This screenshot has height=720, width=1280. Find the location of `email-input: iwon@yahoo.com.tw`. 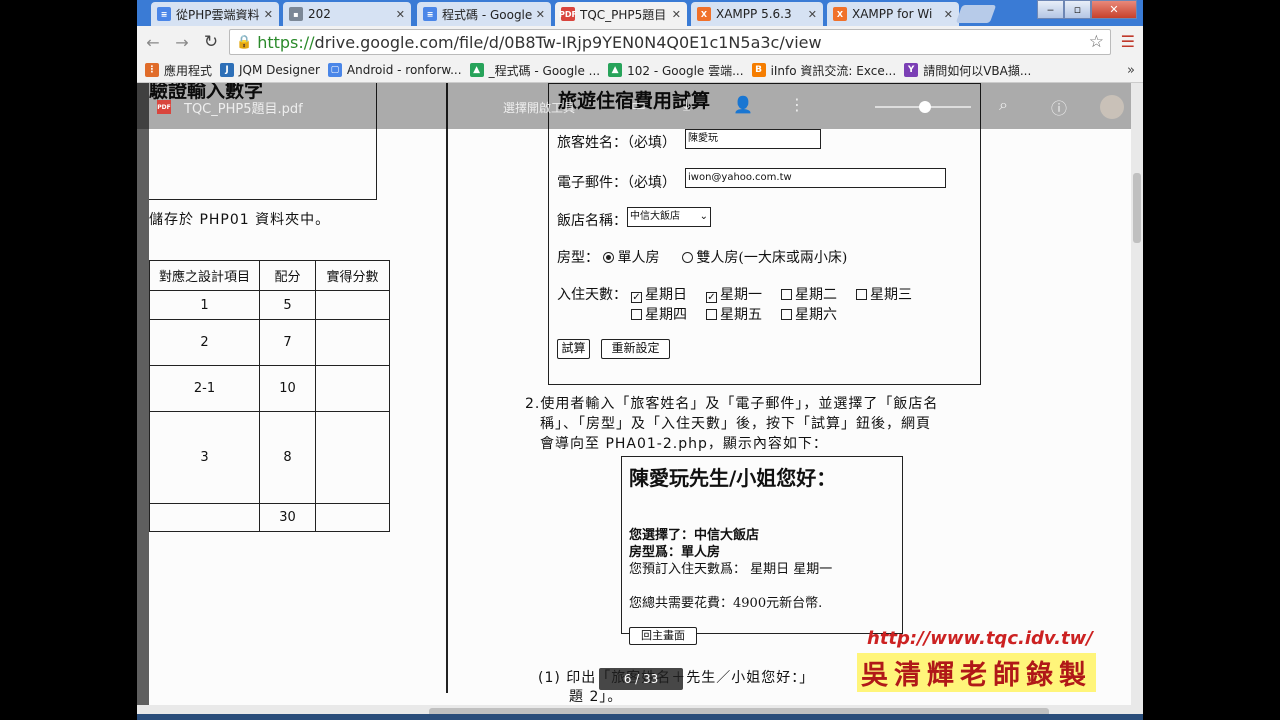

email-input: iwon@yahoo.com.tw is located at coordinates (815, 178).